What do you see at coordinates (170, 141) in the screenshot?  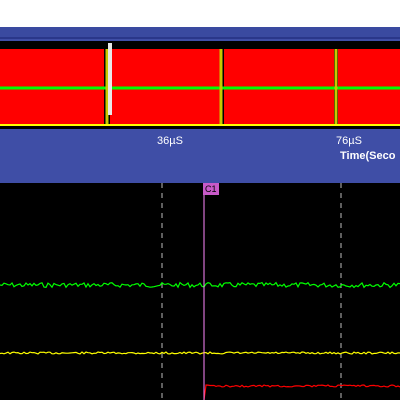 I see `tick-label: 36µS` at bounding box center [170, 141].